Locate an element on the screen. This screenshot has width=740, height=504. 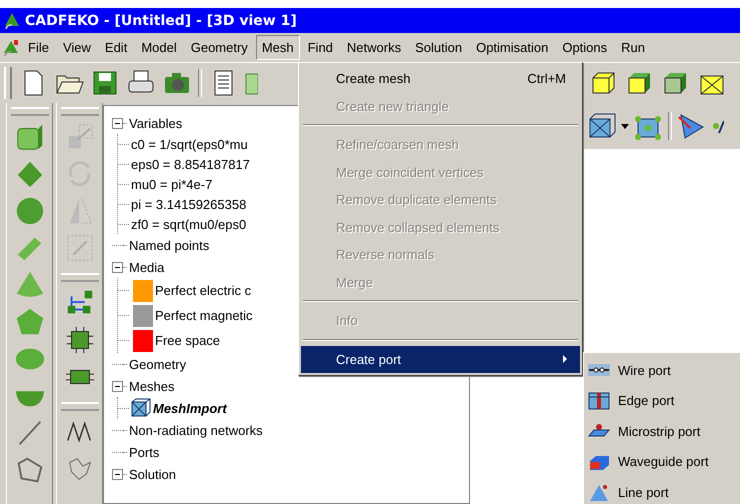
menu-item: Networks is located at coordinates (374, 47).